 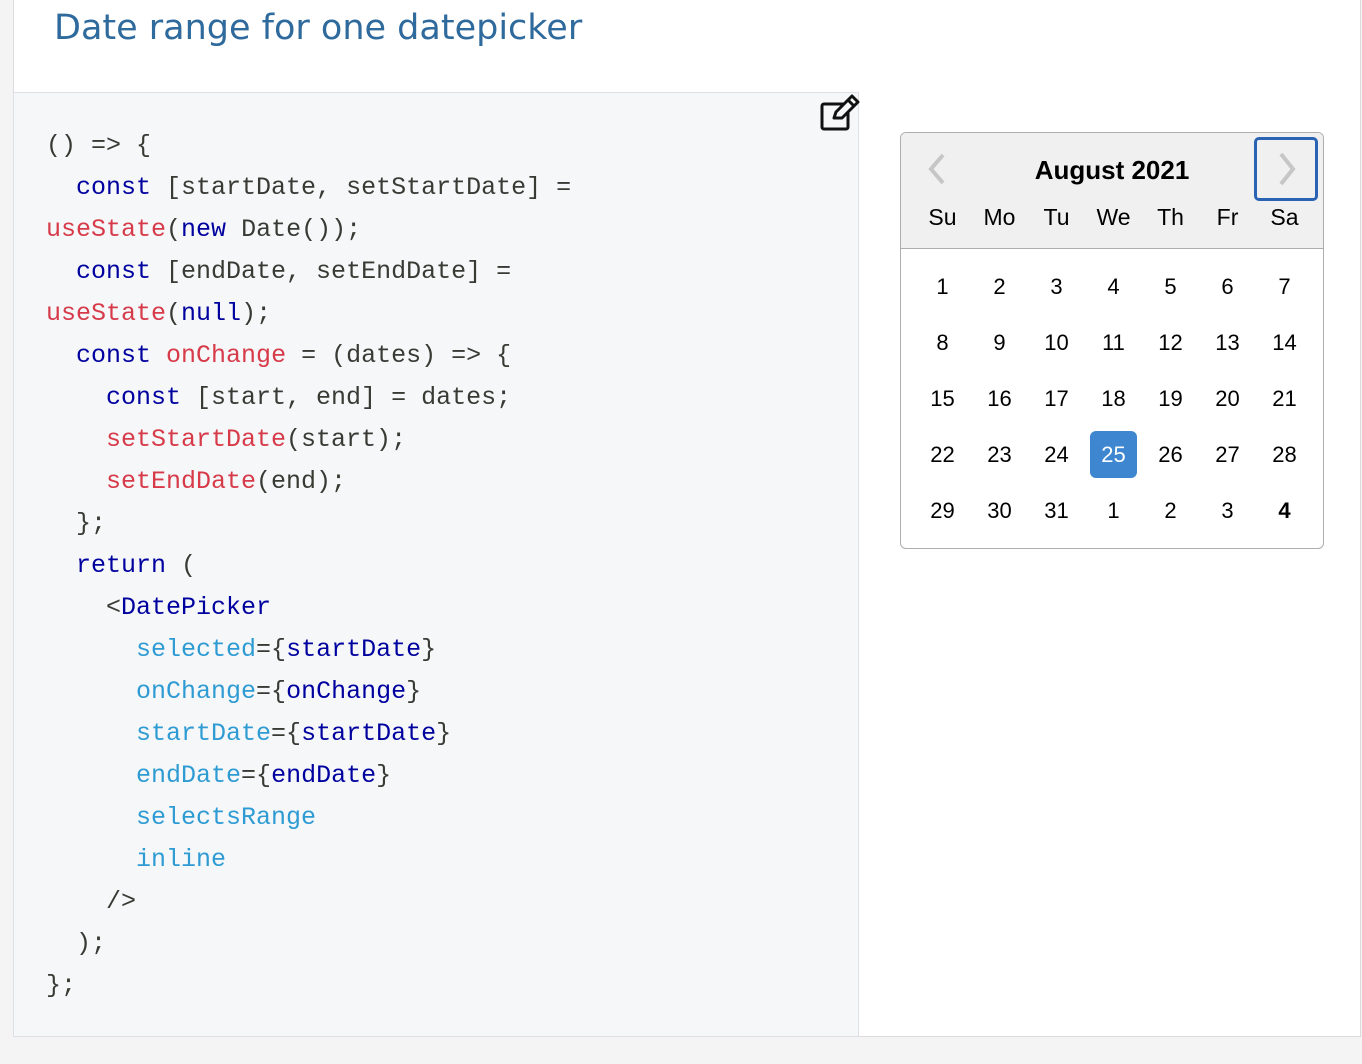 I want to click on weekday-label: Mo, so click(x=999, y=217).